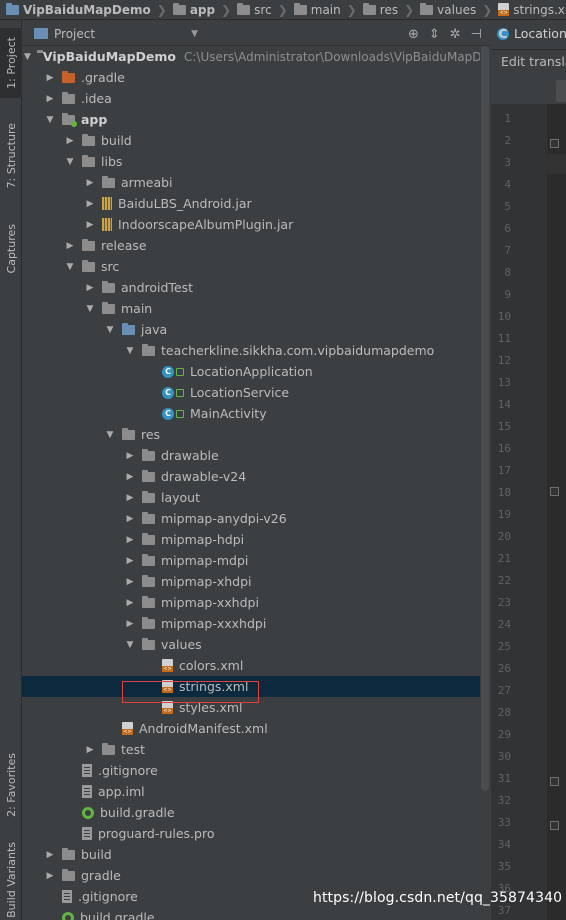 The height and width of the screenshot is (920, 566). What do you see at coordinates (251, 350) in the screenshot?
I see `tree-item: ▼ teacherkline.sikkha.com.vipbaidumapdemo` at bounding box center [251, 350].